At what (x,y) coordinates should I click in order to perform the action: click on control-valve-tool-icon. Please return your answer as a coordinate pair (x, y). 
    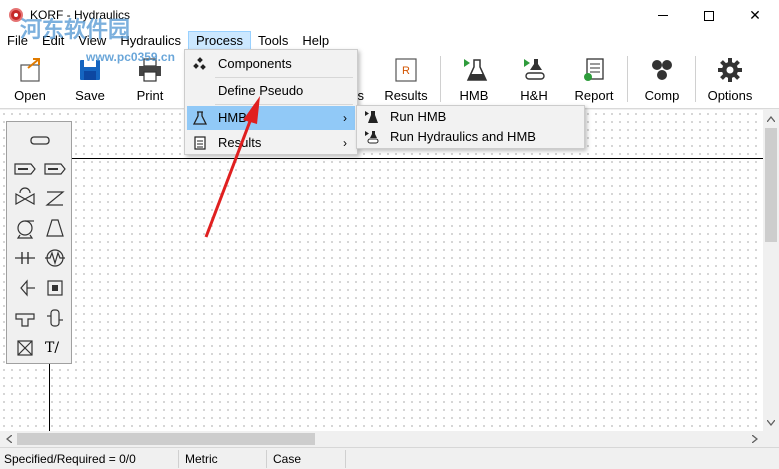
    Looking at the image, I should click on (25, 198).